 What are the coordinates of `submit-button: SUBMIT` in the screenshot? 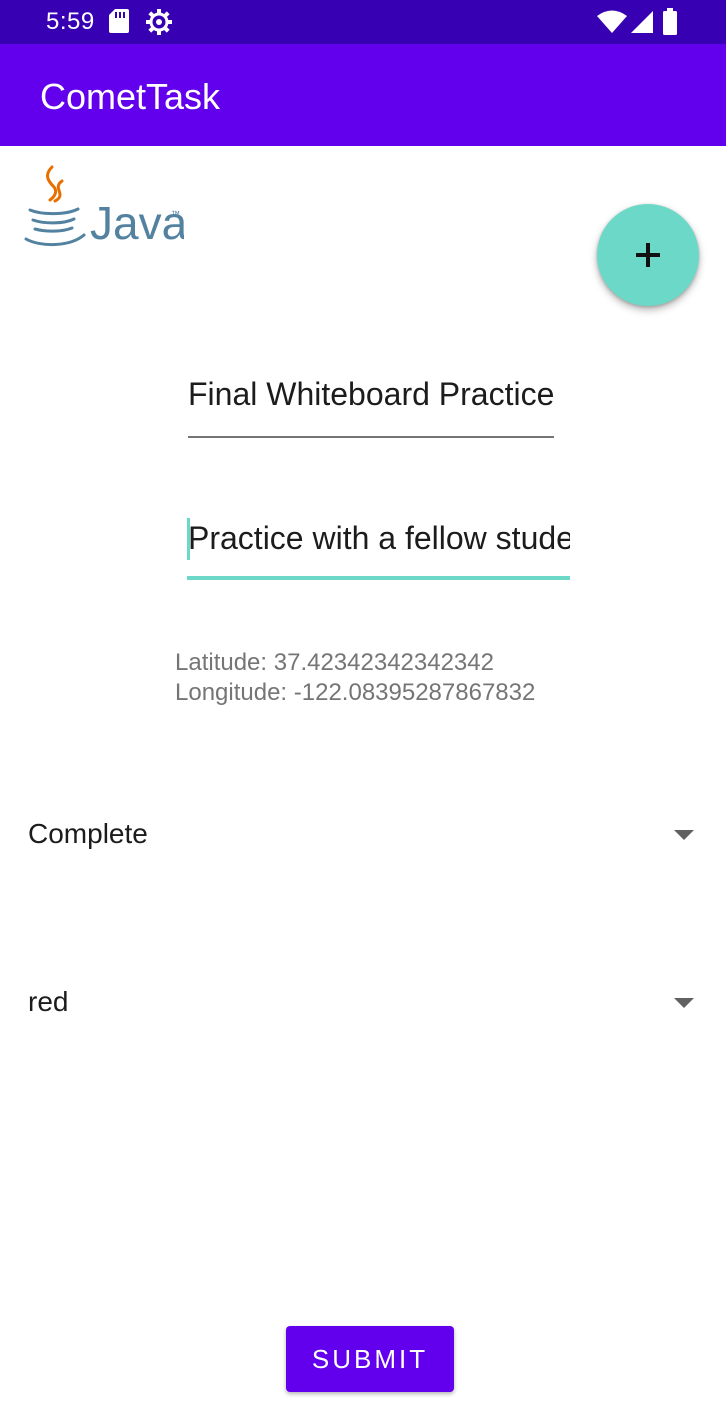 It's located at (370, 1359).